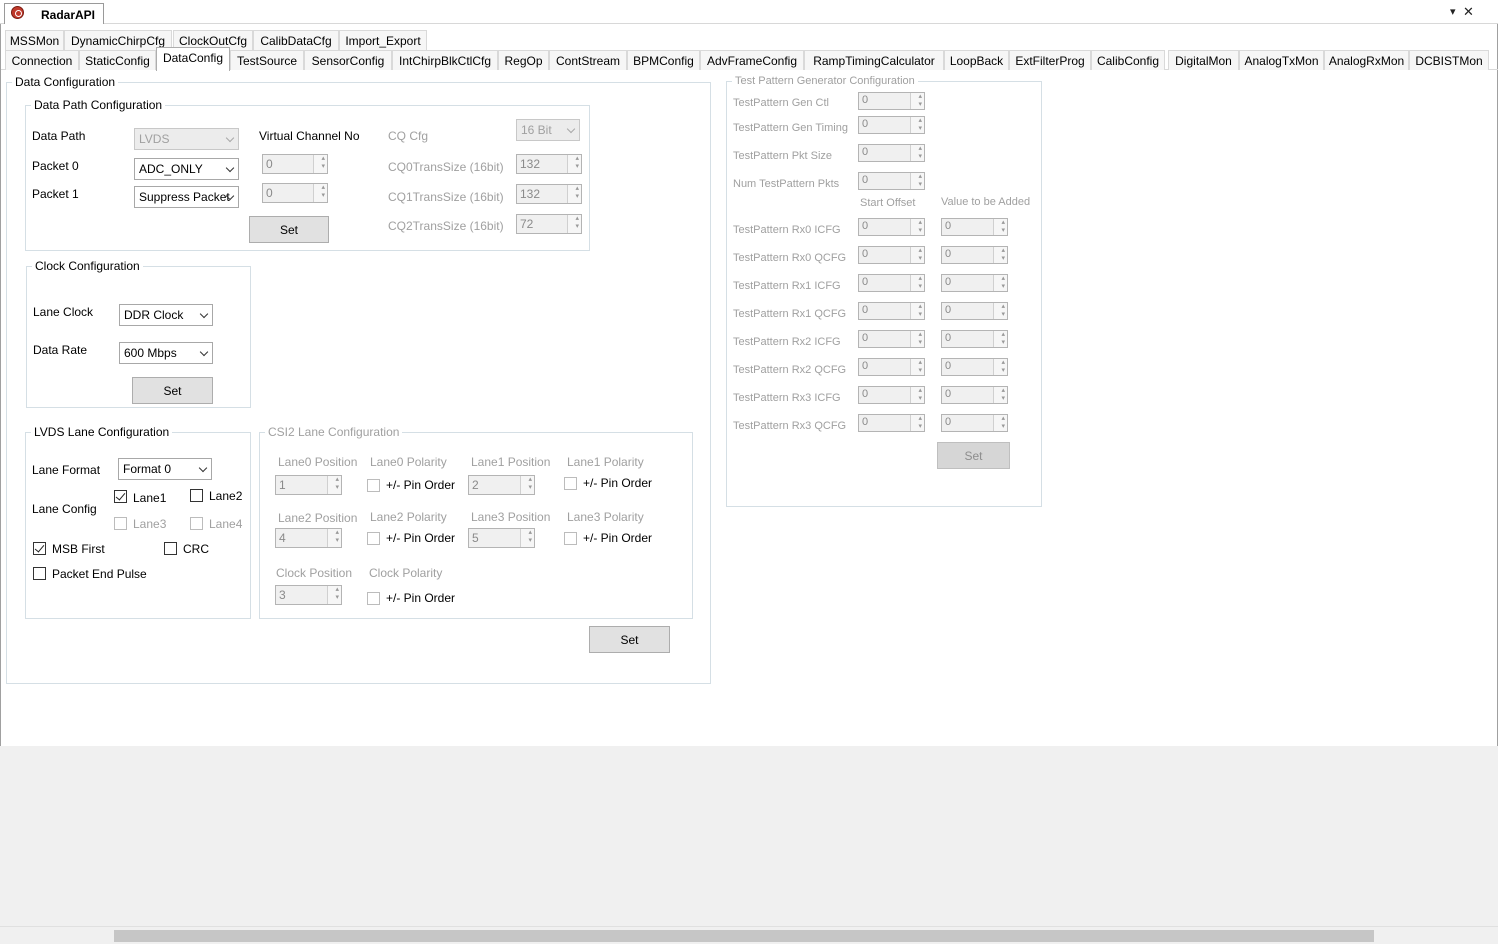  Describe the element at coordinates (445, 60) in the screenshot. I see `tab-intchirpblkctlcfg: IntChirpBlkCtlCfg` at that location.